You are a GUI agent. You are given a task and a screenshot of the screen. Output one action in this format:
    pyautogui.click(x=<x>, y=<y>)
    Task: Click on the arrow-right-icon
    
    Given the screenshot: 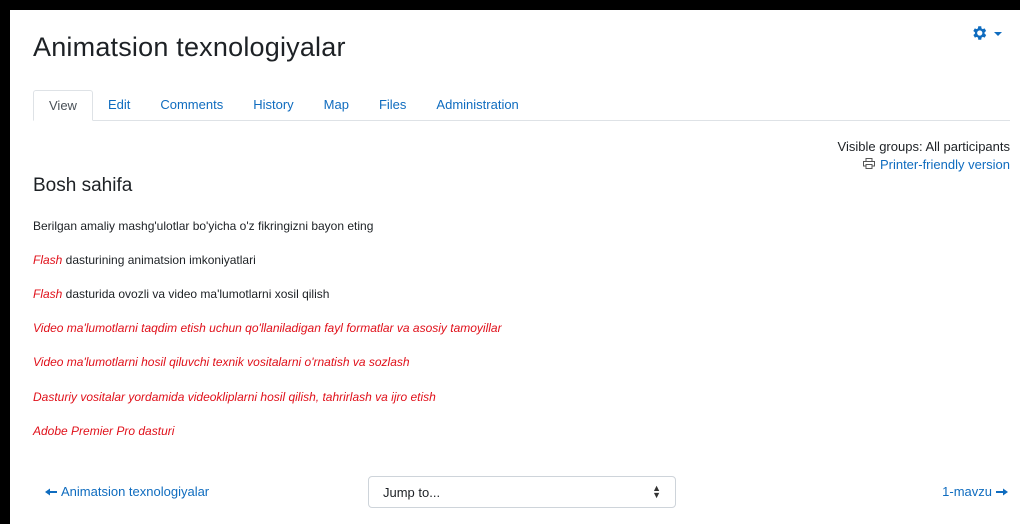 What is the action you would take?
    pyautogui.click(x=1002, y=491)
    